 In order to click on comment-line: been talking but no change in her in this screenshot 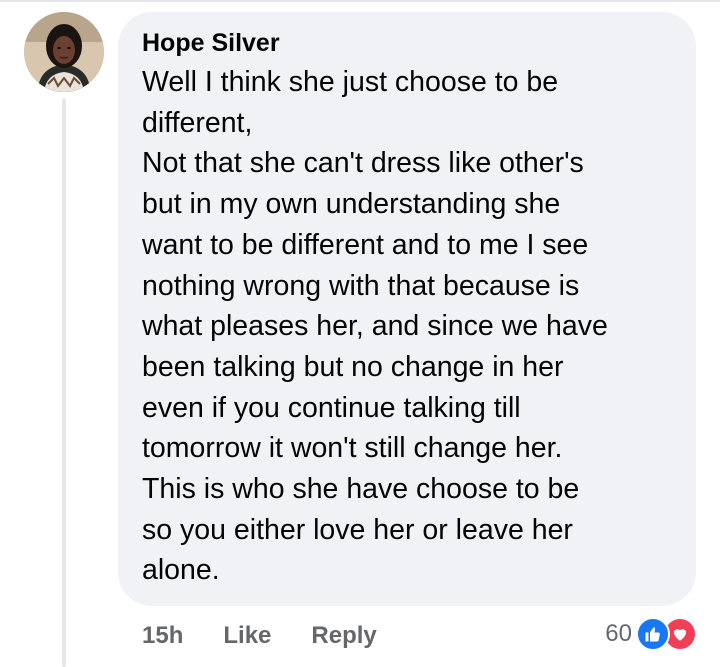, I will do `click(353, 366)`.